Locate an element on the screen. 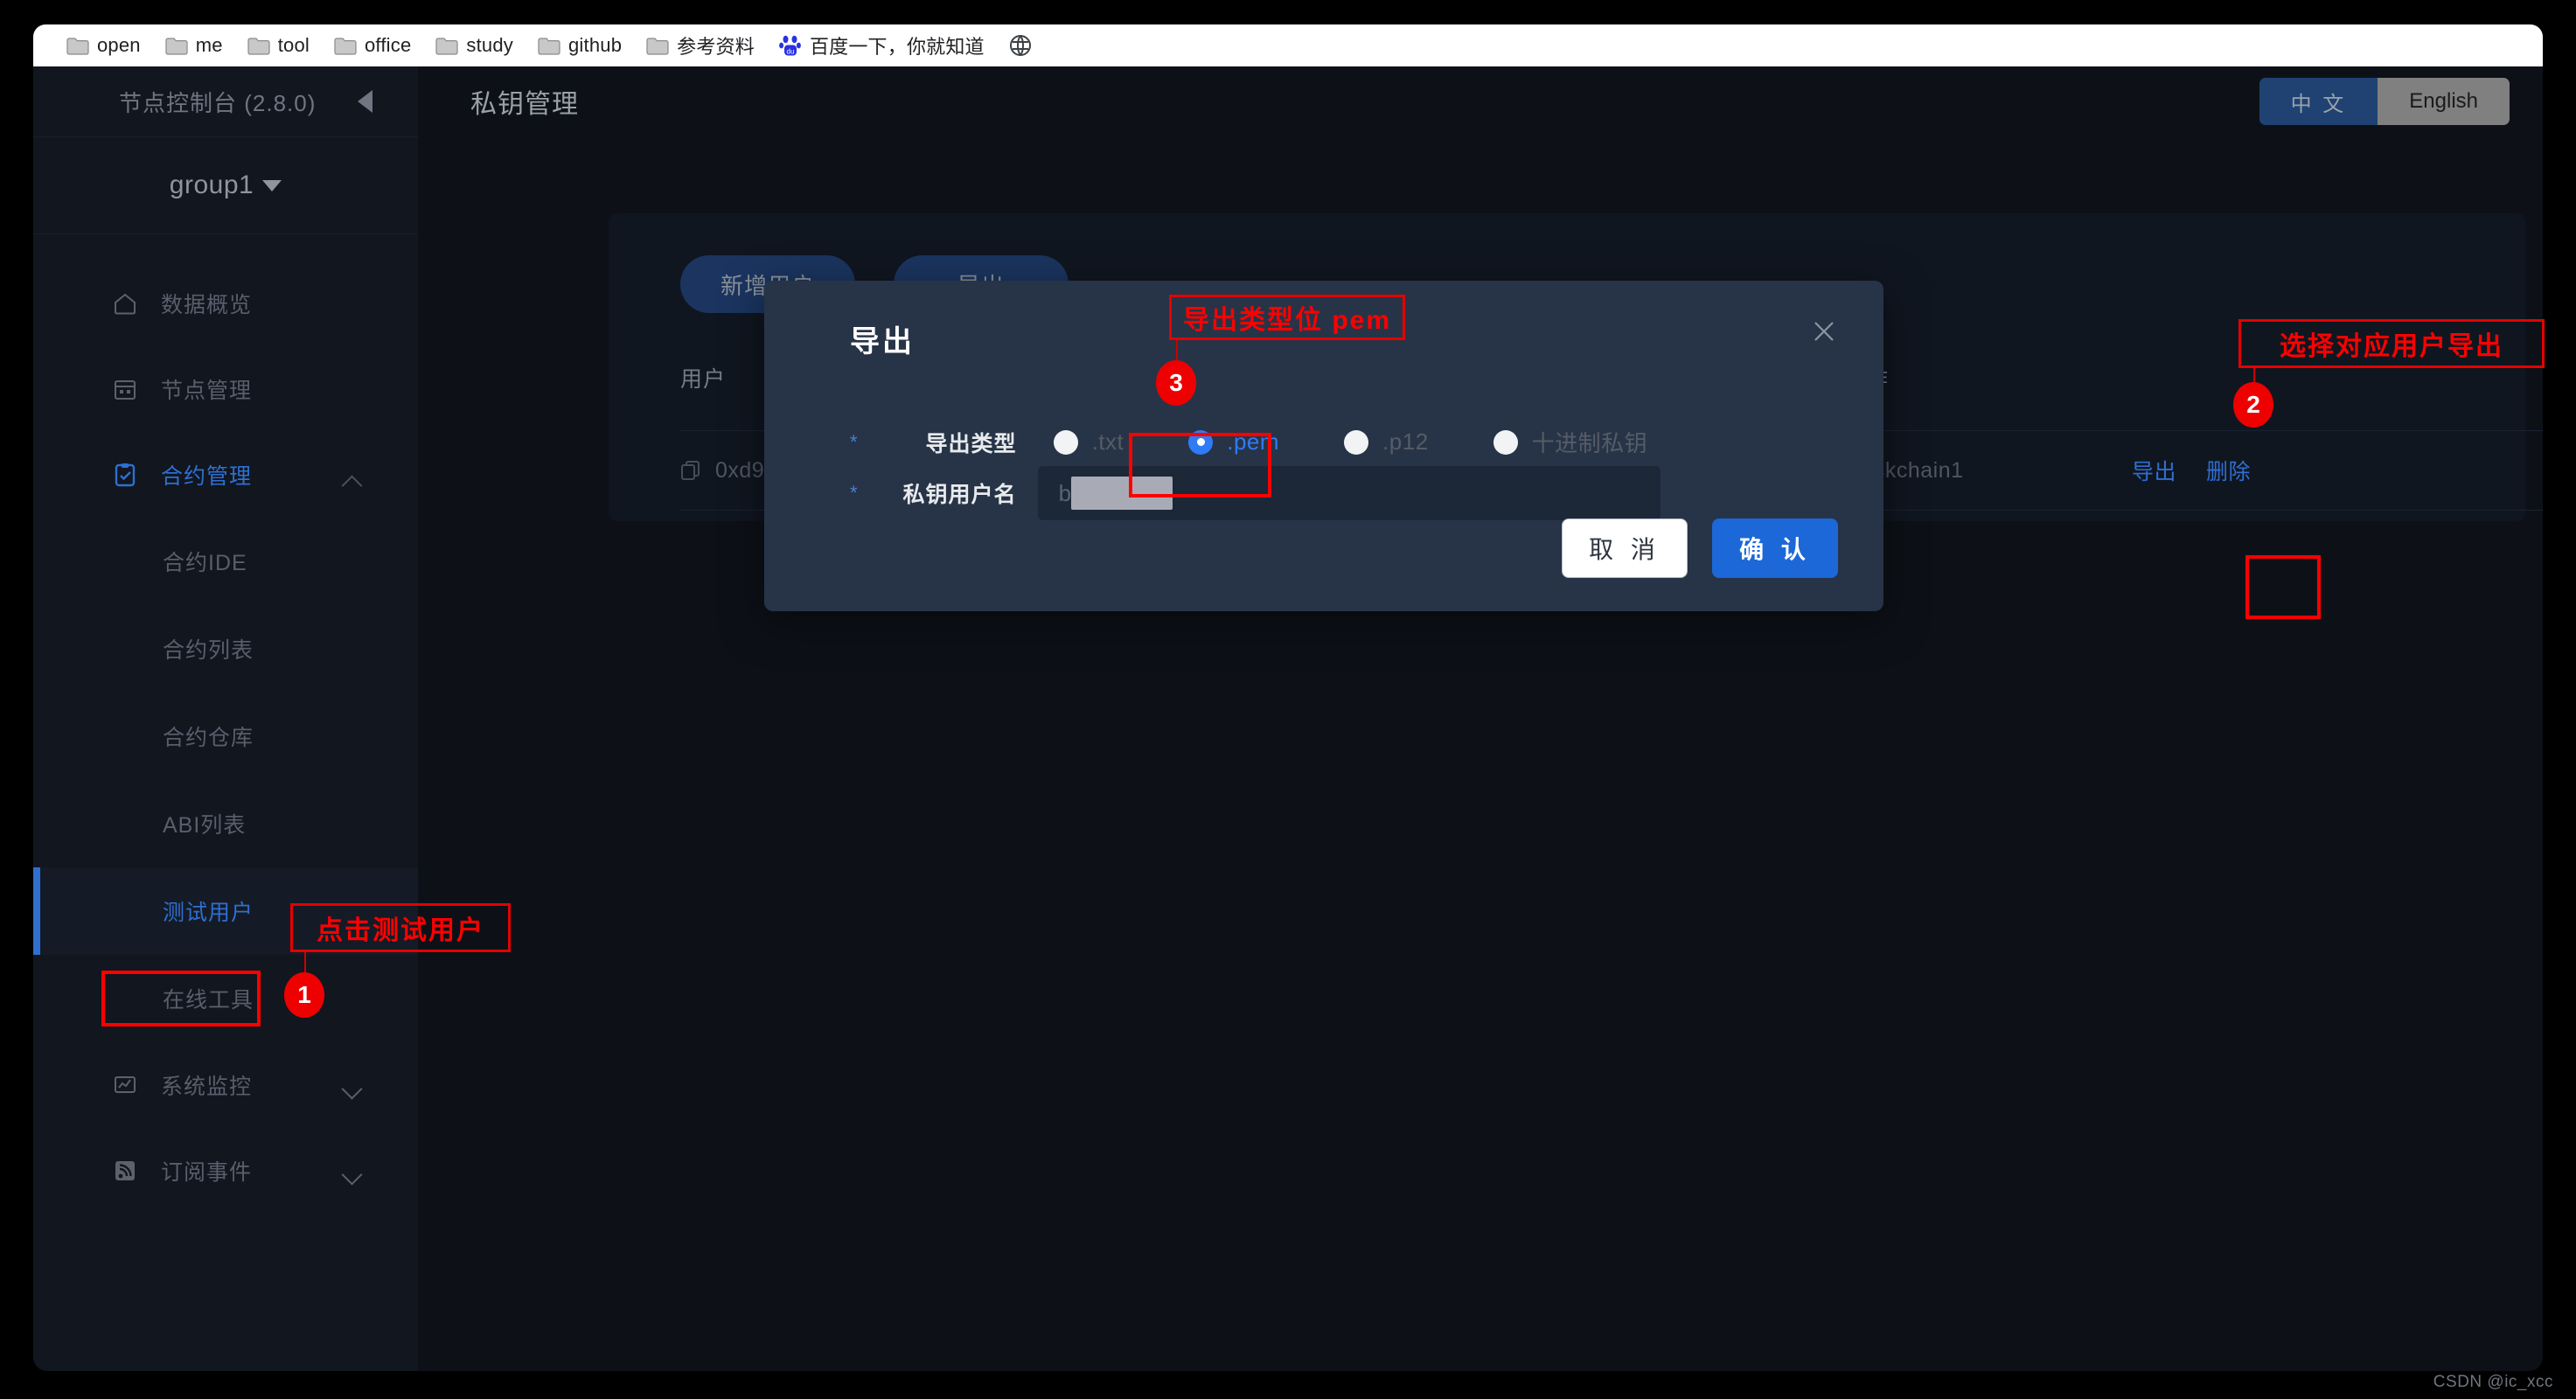 The height and width of the screenshot is (1399, 2576). language-button-english: English is located at coordinates (2444, 101).